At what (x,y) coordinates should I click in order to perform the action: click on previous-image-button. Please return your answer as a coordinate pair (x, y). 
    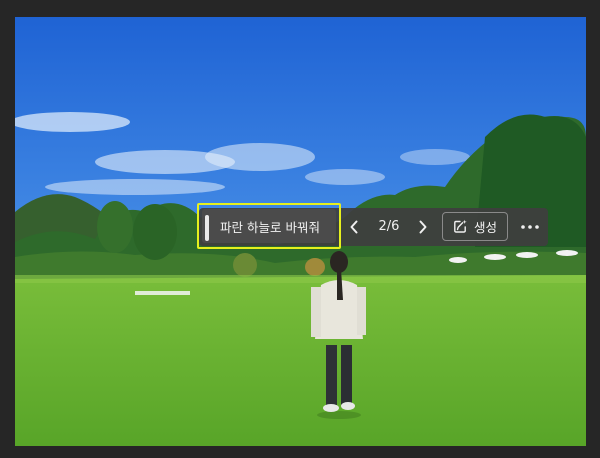
    Looking at the image, I should click on (354, 227).